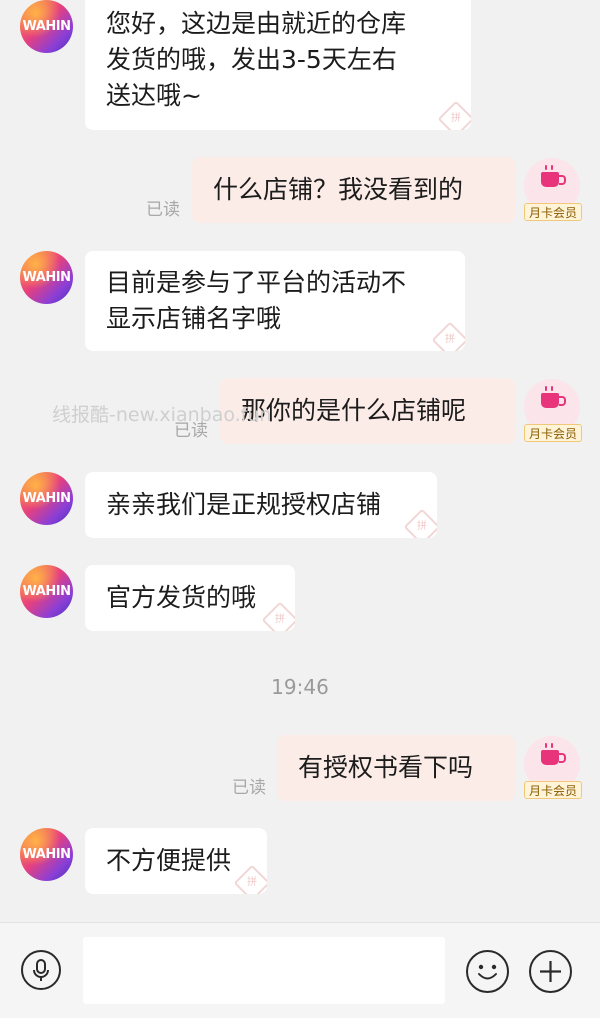 The width and height of the screenshot is (600, 1018). Describe the element at coordinates (244, 504) in the screenshot. I see `message-text: 亲亲我们是正规授权店铺` at that location.